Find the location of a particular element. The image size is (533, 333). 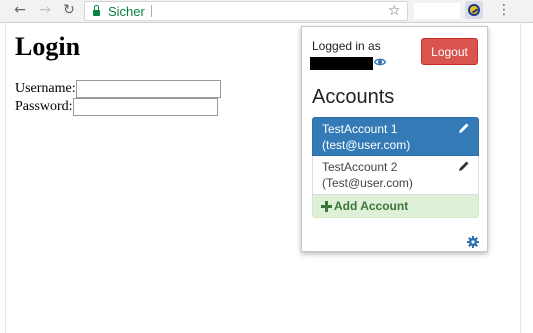

back-arrow-icon: ← is located at coordinates (20, 10).